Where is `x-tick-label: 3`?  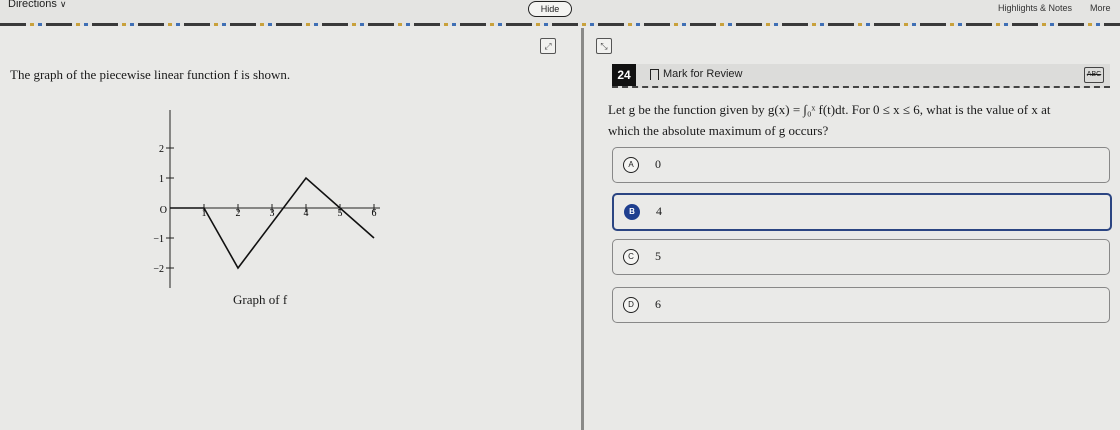
x-tick-label: 3 is located at coordinates (272, 213).